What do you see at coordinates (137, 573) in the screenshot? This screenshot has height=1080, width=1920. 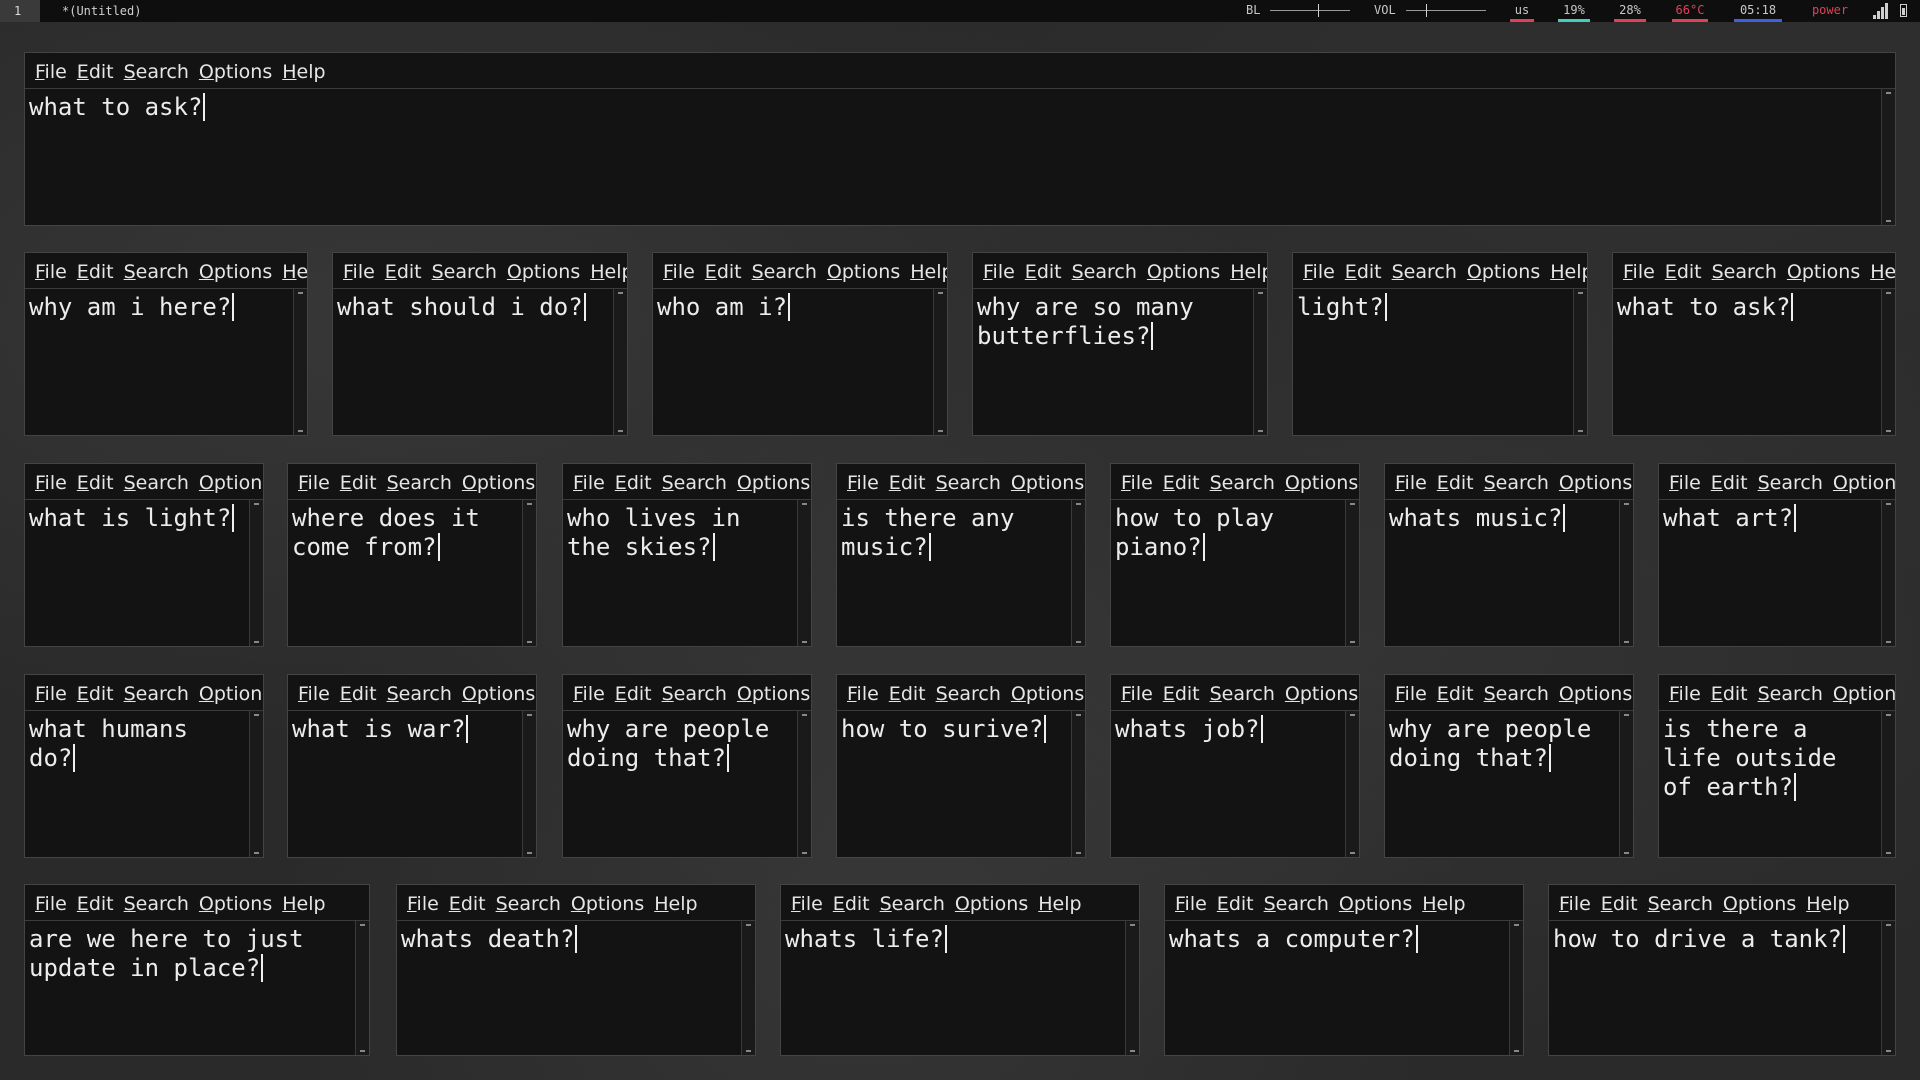 I see `text-area: what is light?` at bounding box center [137, 573].